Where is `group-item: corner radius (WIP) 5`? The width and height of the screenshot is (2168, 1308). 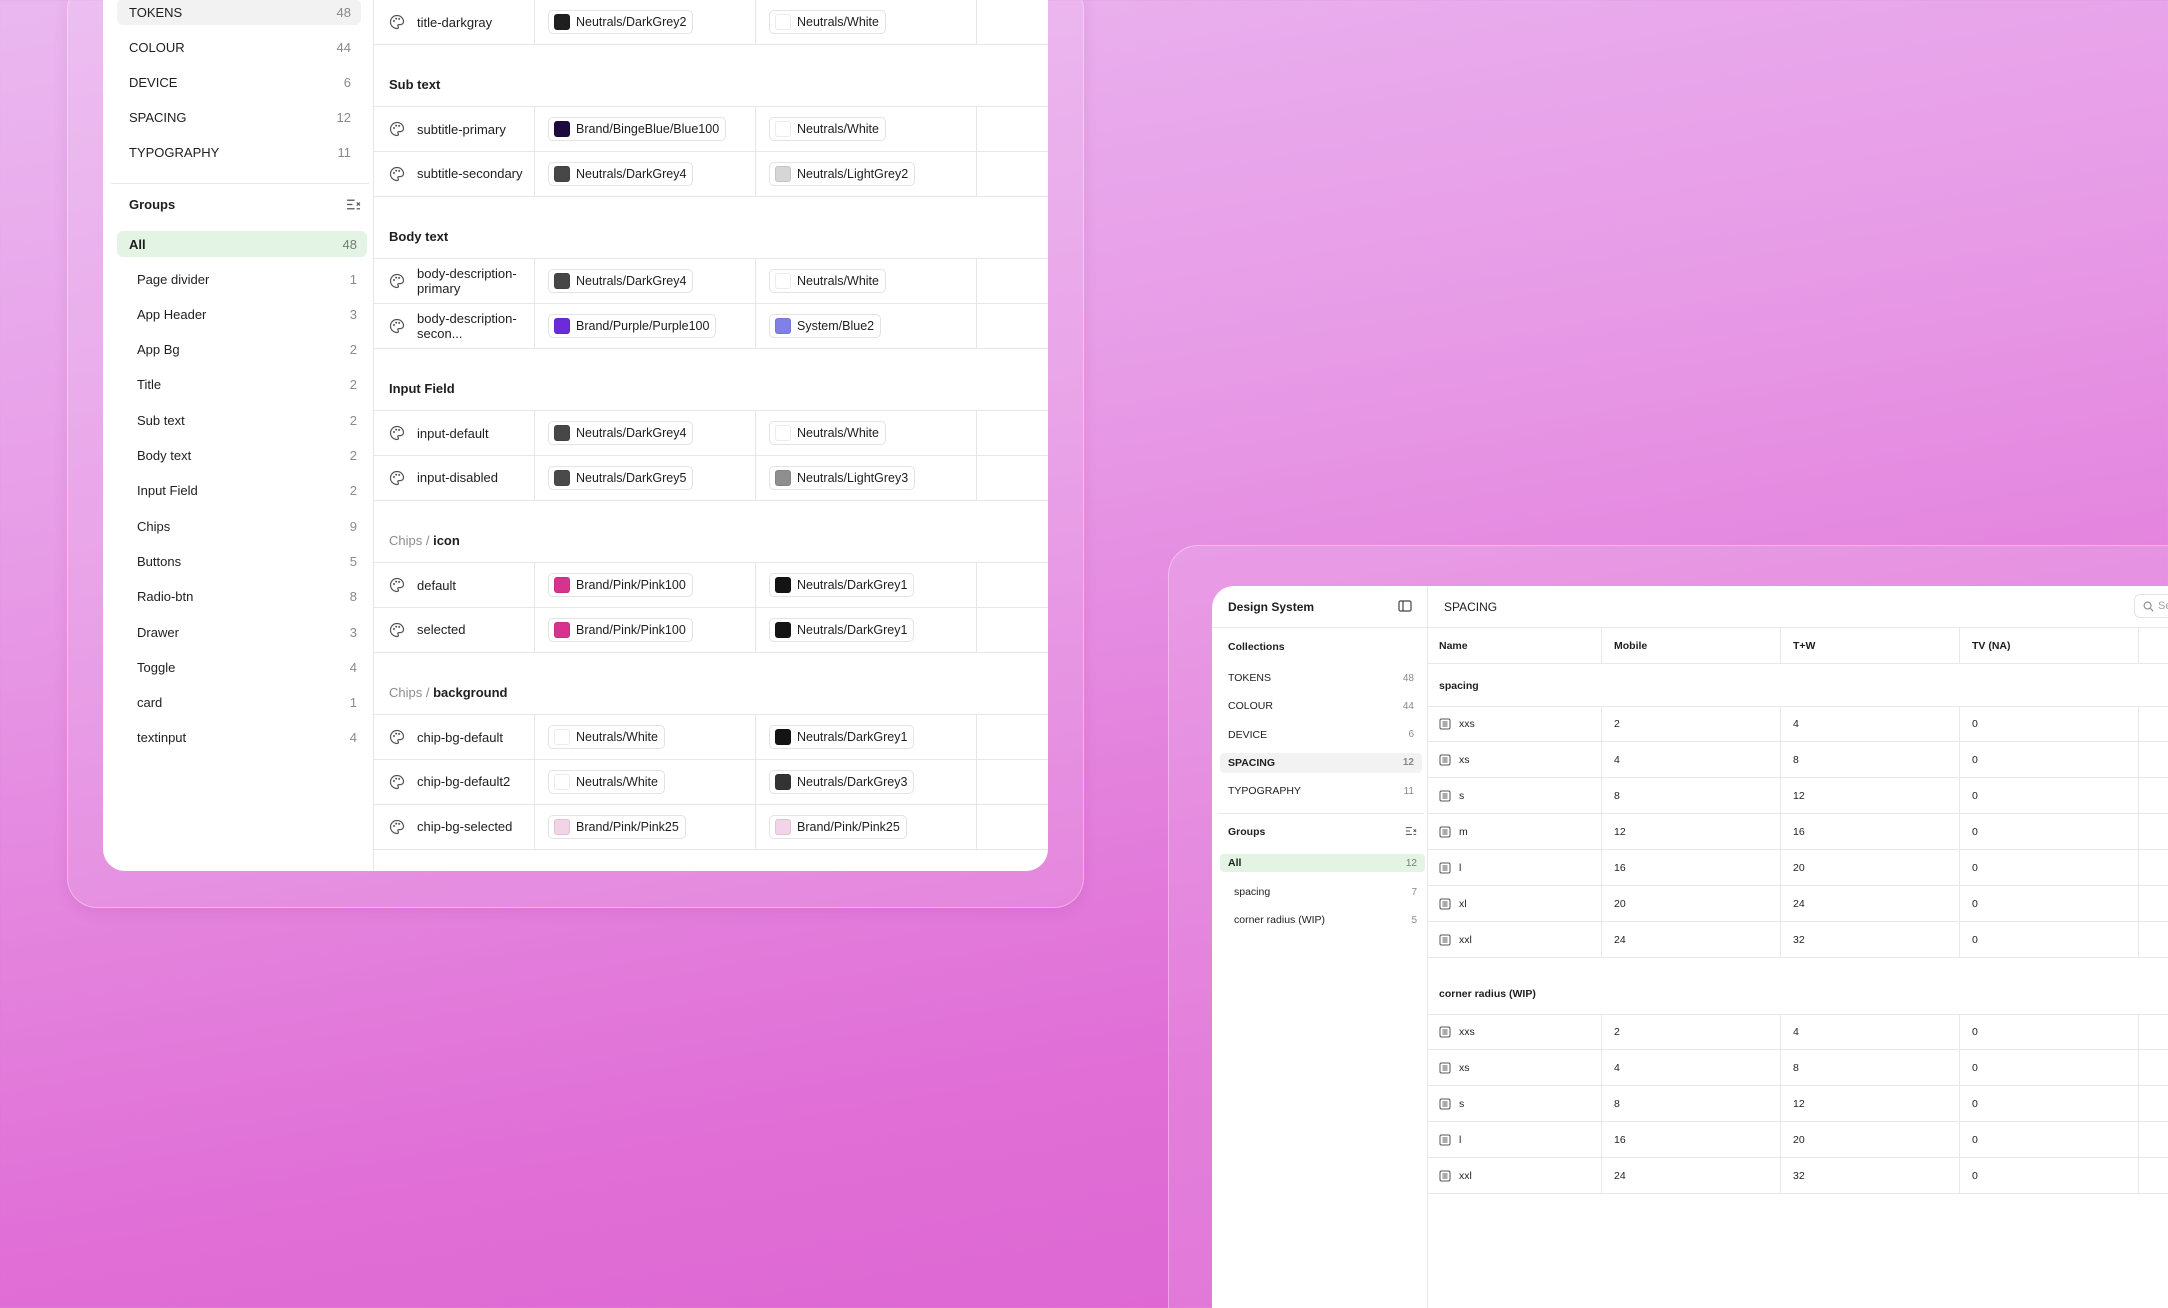 group-item: corner radius (WIP) 5 is located at coordinates (1325, 920).